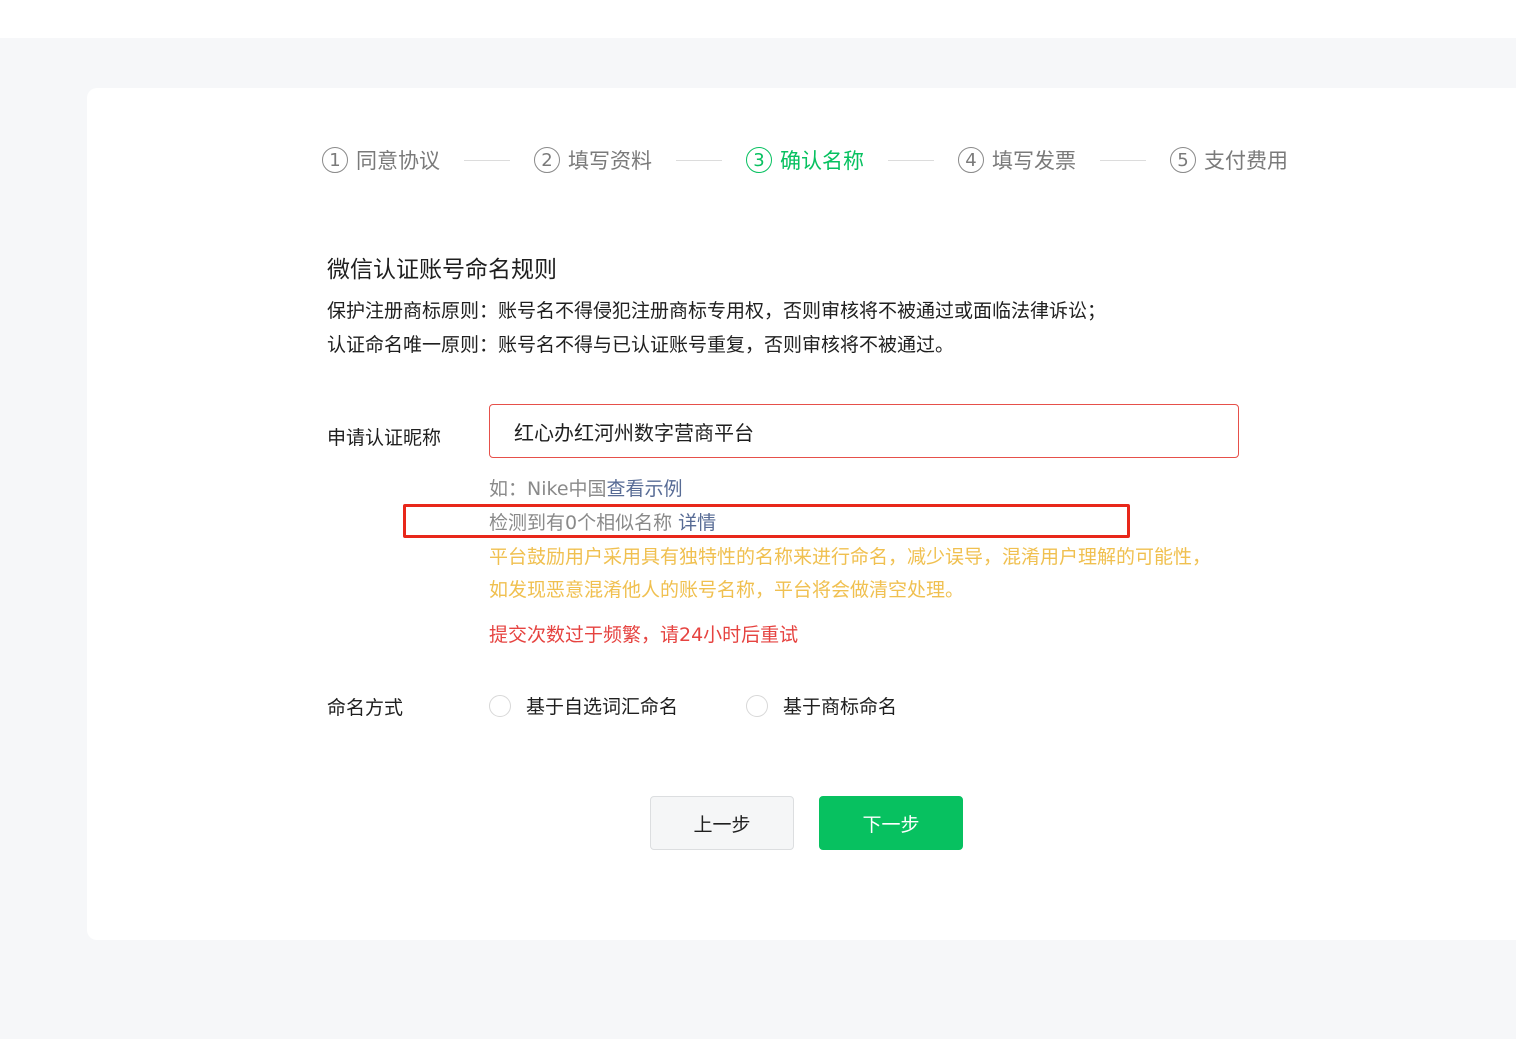  Describe the element at coordinates (822, 161) in the screenshot. I see `step-label: 确认名称` at that location.